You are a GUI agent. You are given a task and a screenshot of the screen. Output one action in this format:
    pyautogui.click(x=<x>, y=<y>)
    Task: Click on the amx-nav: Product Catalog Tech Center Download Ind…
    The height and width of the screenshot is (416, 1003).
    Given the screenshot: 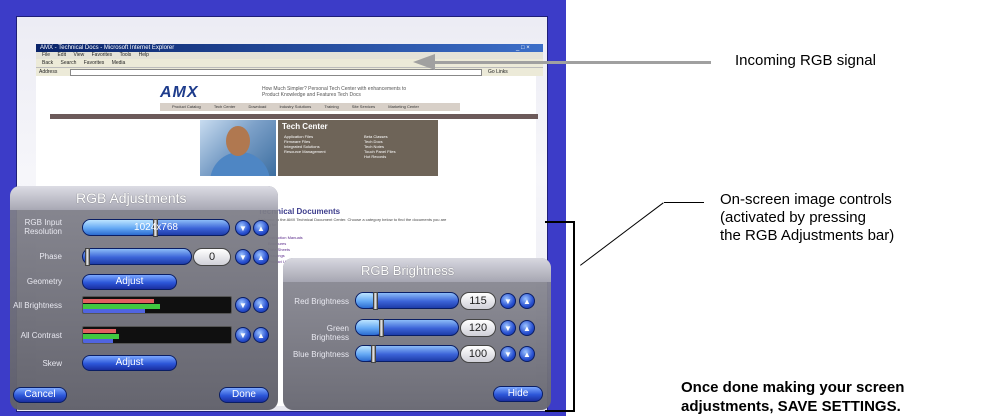 What is the action you would take?
    pyautogui.click(x=310, y=107)
    